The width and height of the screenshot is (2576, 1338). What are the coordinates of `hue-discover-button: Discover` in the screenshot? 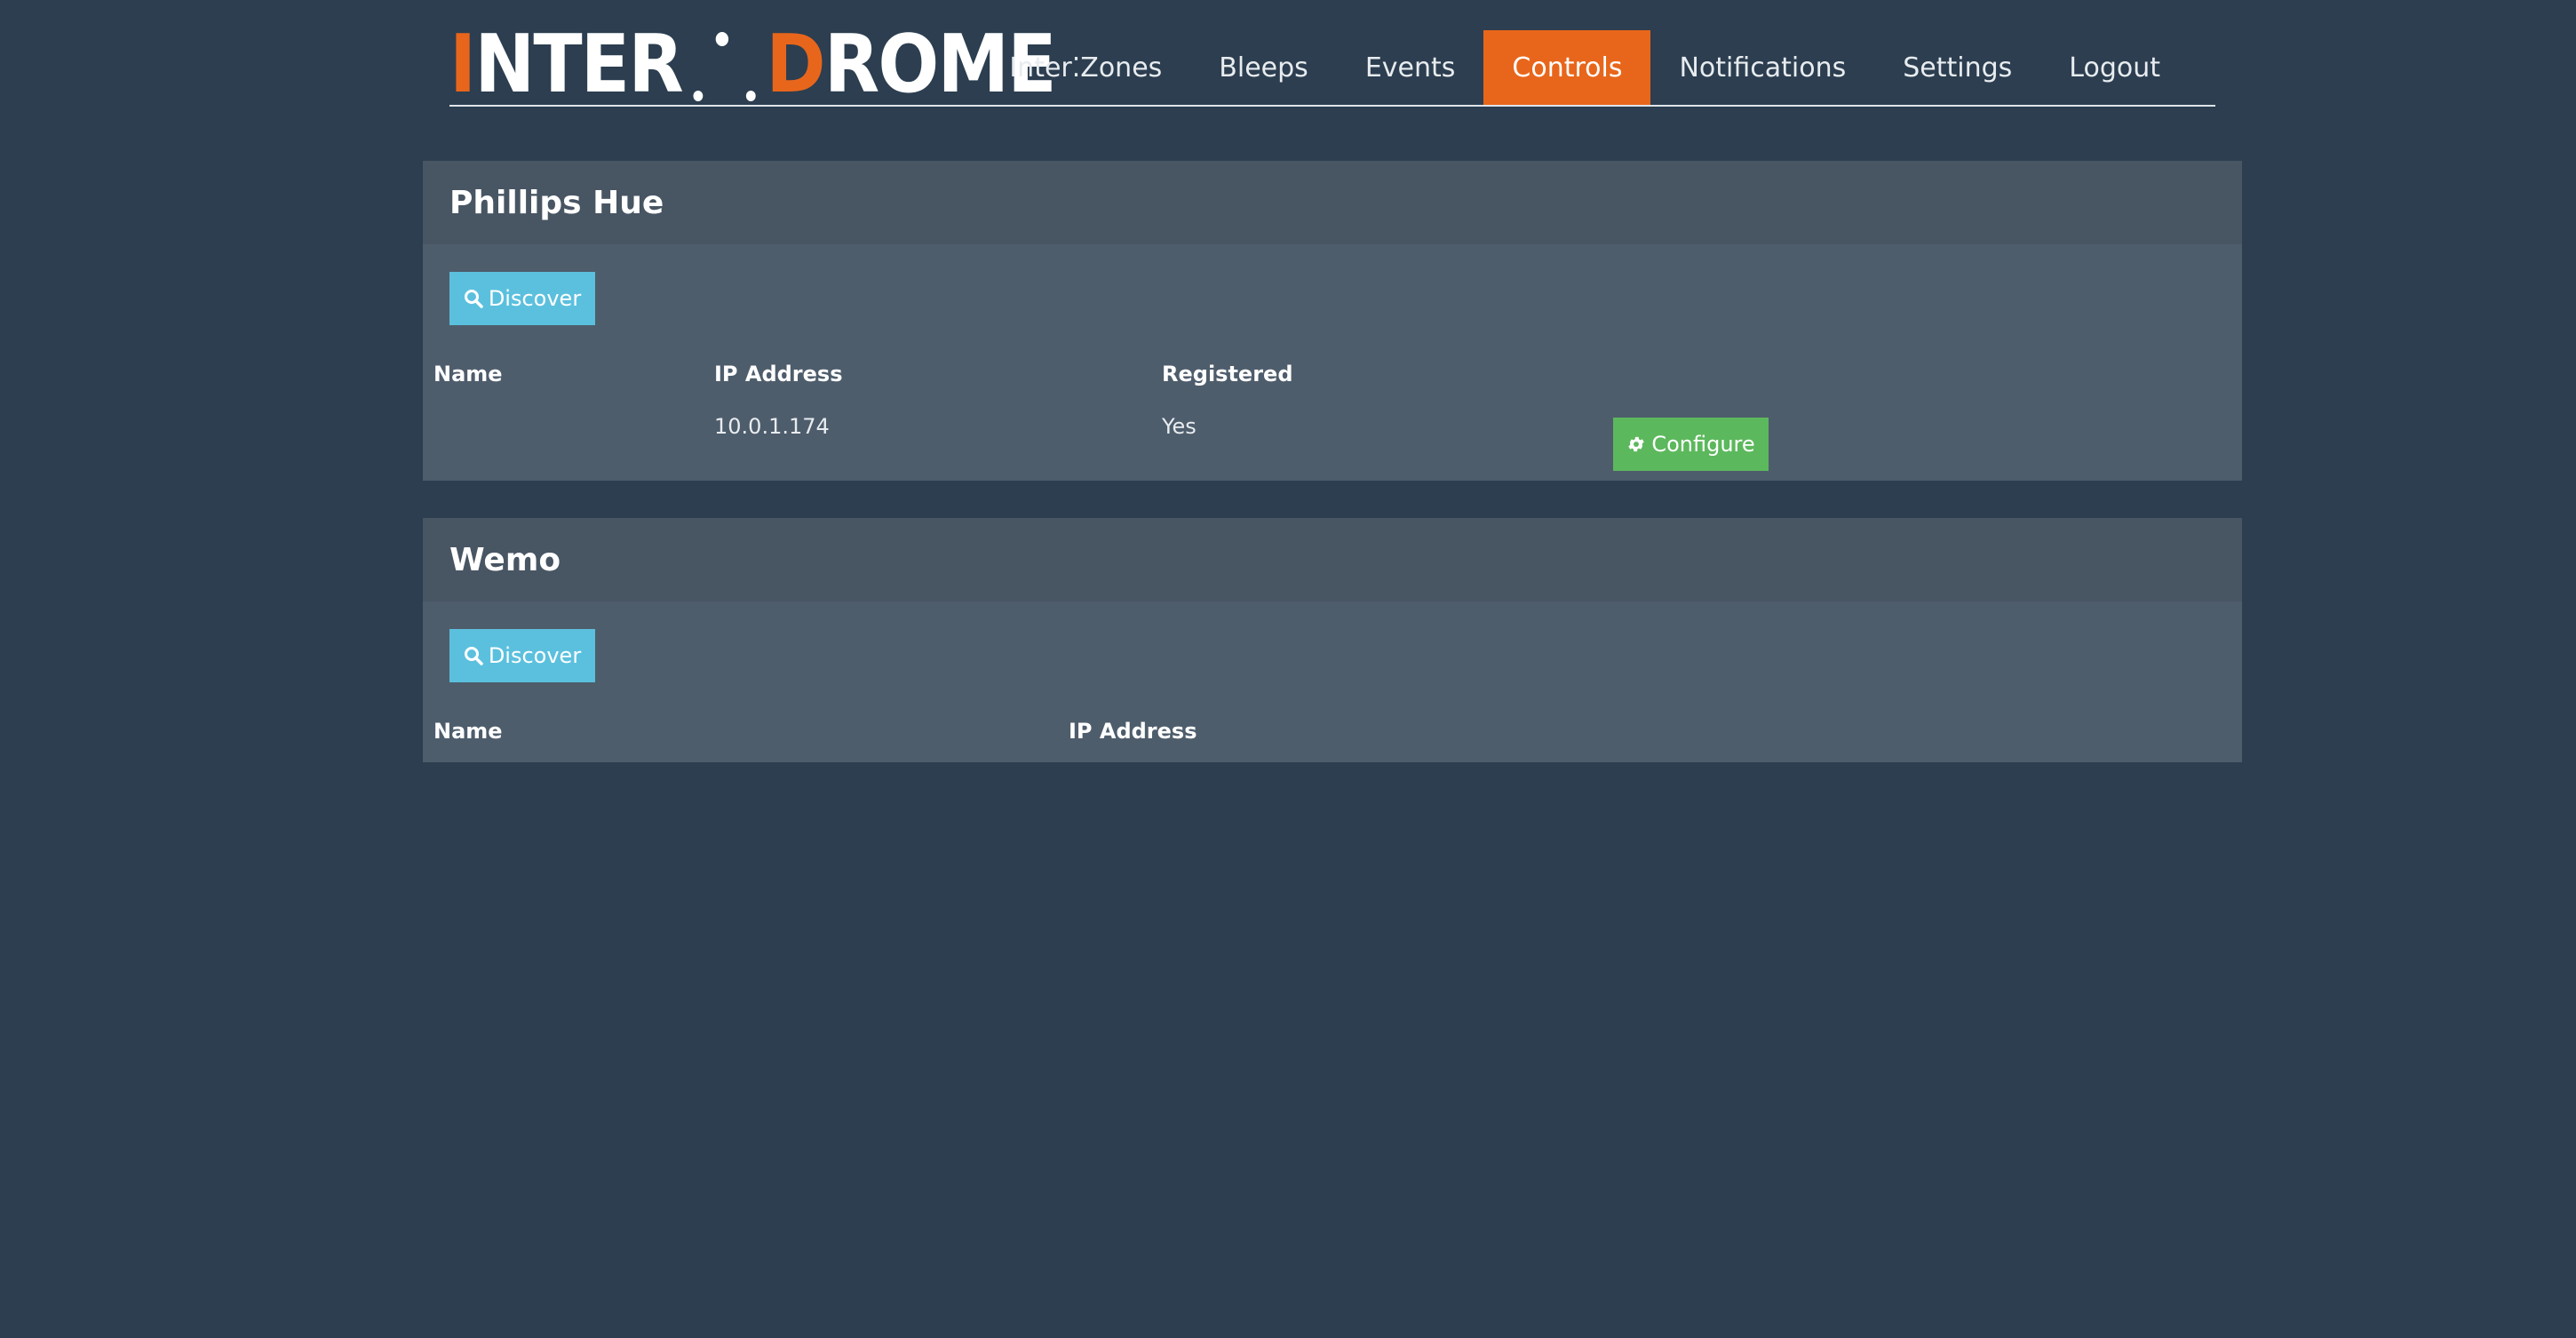 It's located at (522, 298).